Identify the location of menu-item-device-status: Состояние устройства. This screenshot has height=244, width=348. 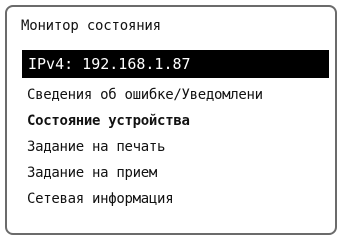
(171, 121).